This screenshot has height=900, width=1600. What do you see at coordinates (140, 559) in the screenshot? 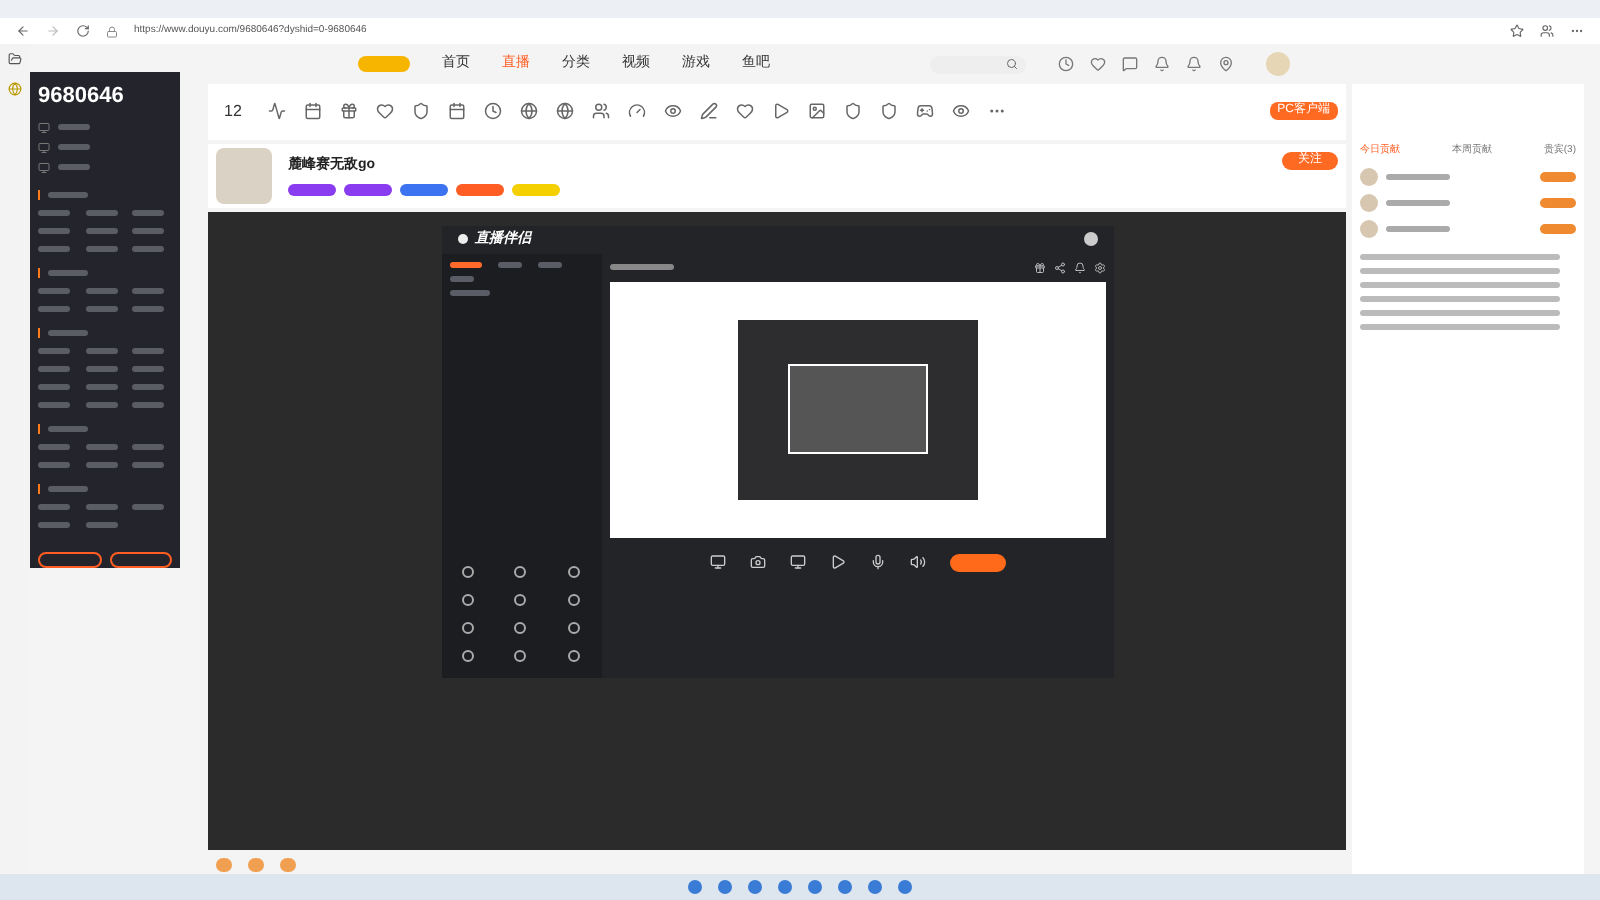
I see `record-button` at bounding box center [140, 559].